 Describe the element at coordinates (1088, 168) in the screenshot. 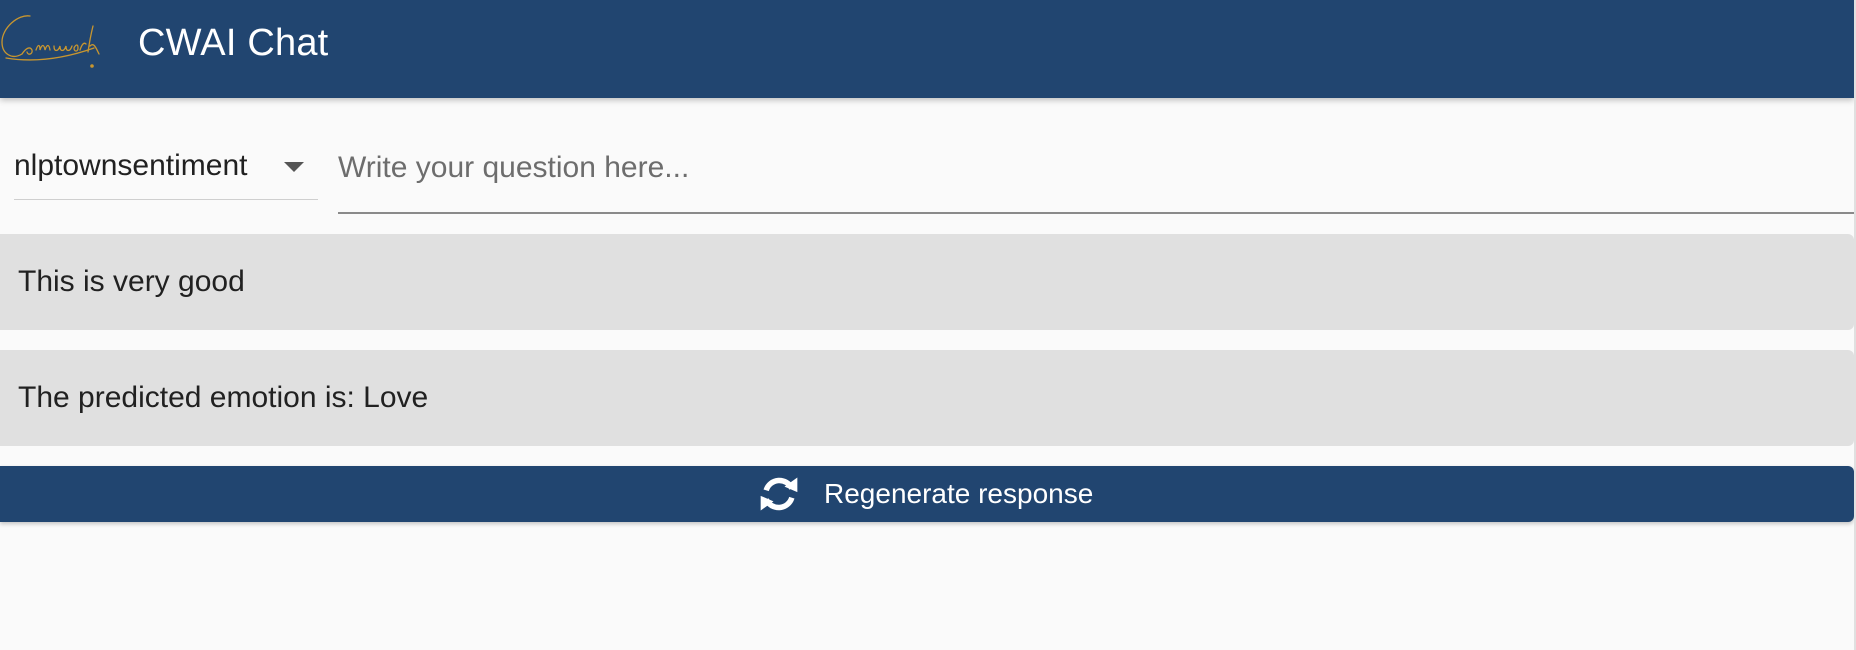

I see `question-input` at that location.